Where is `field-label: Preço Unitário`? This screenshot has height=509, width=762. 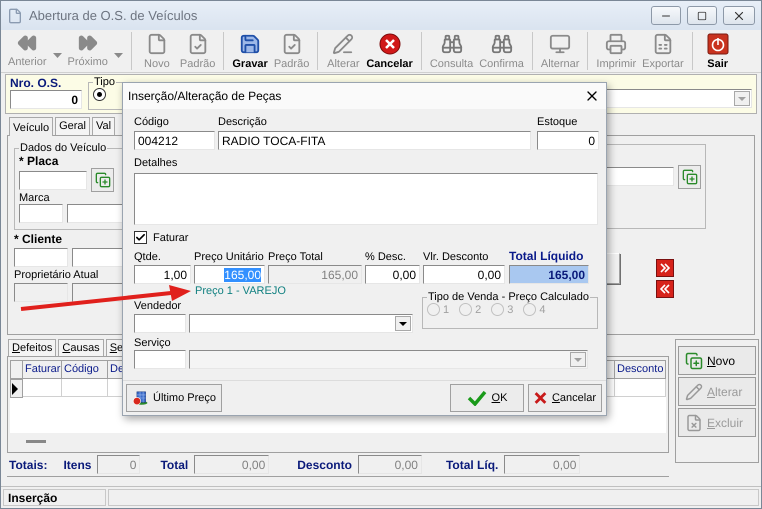
field-label: Preço Unitário is located at coordinates (229, 257).